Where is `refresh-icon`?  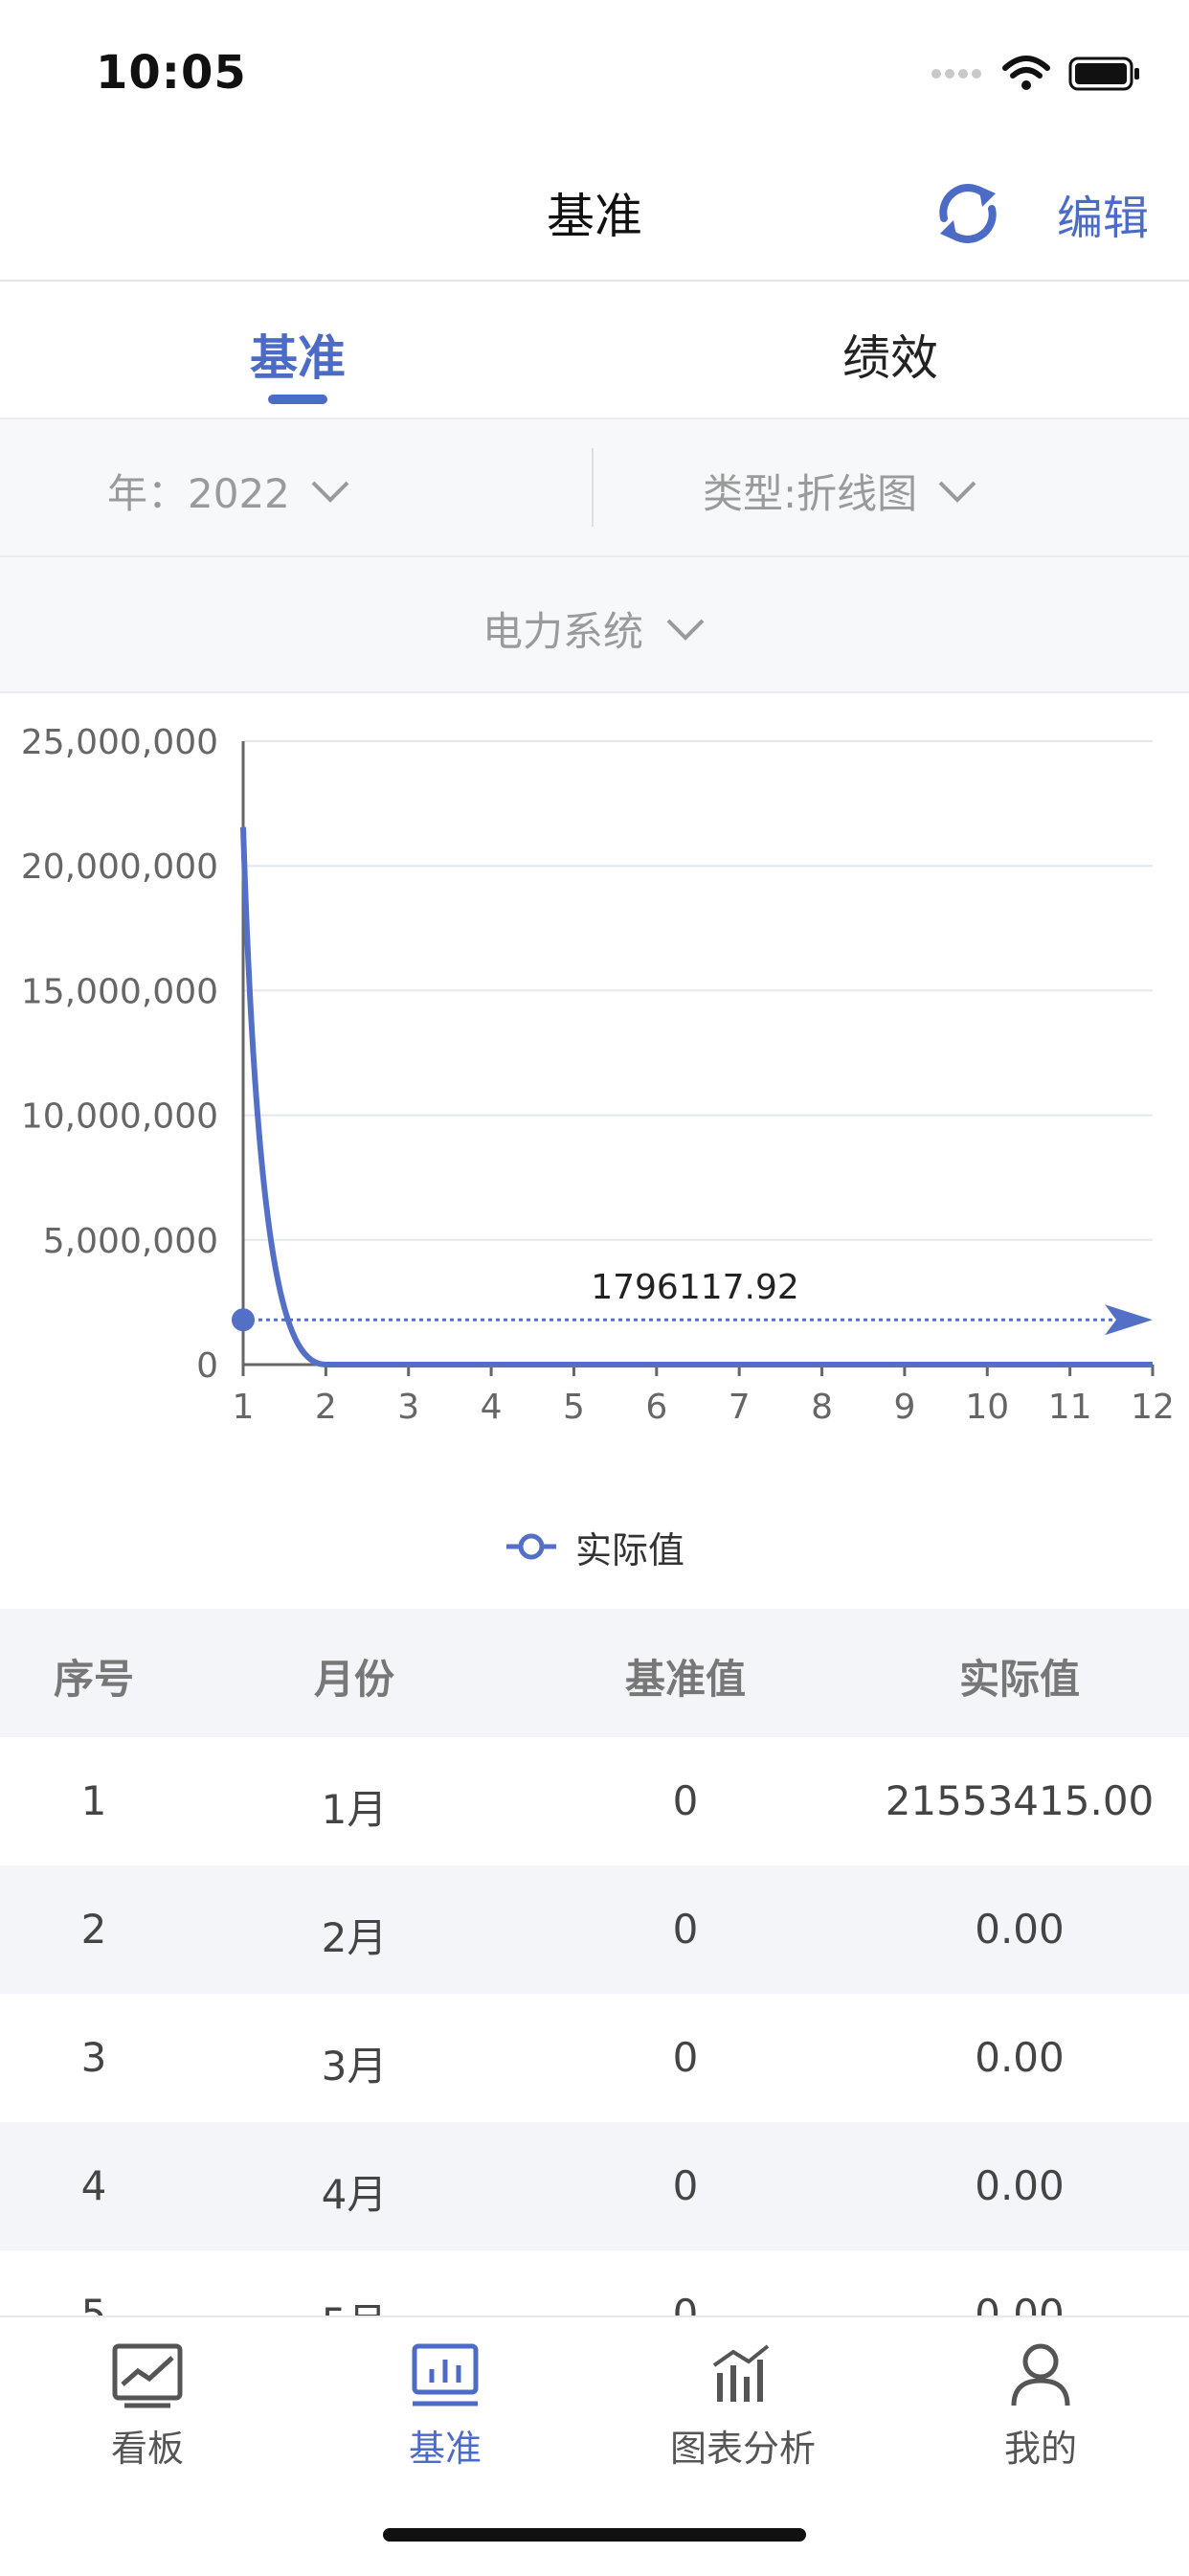
refresh-icon is located at coordinates (968, 213).